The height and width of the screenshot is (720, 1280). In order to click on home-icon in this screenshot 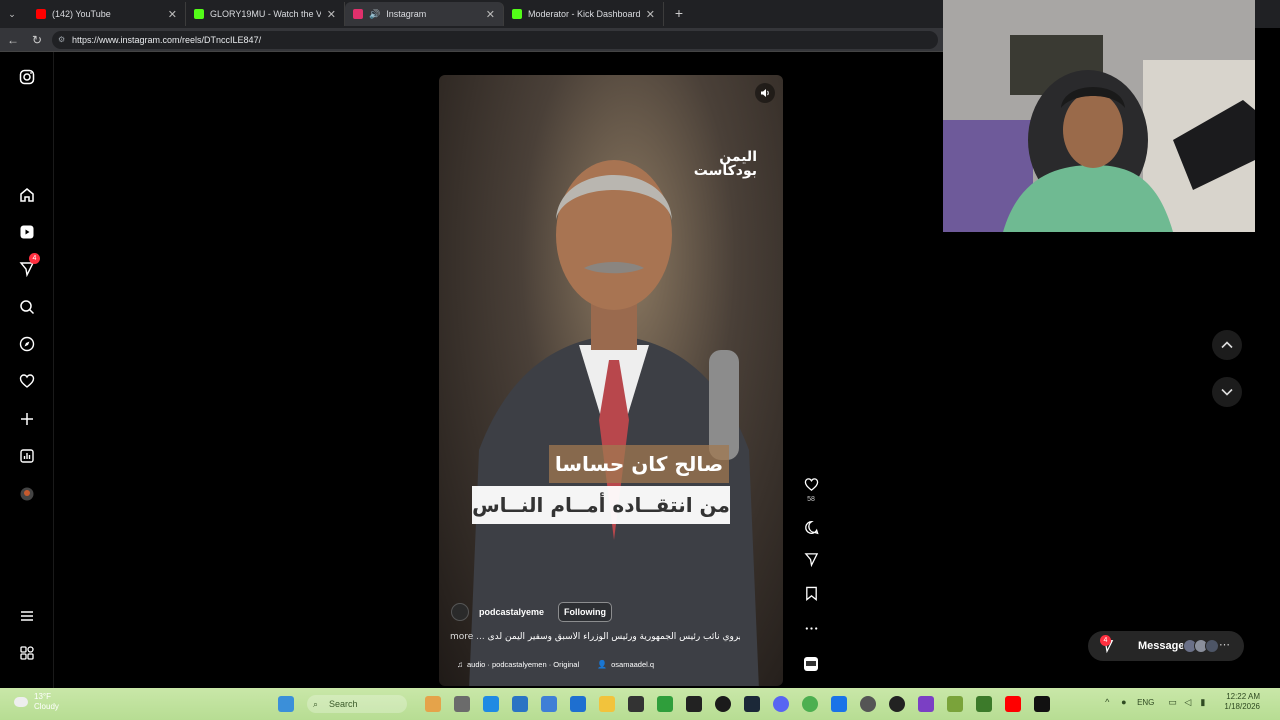, I will do `click(27, 195)`.